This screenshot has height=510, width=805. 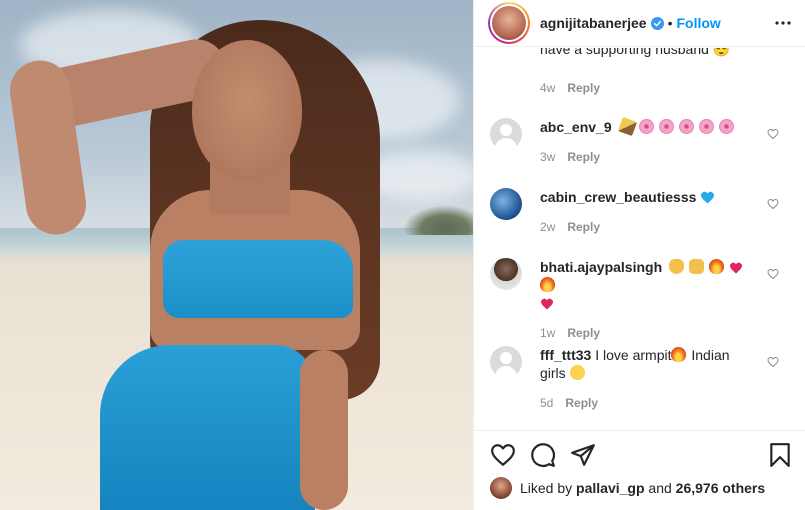 I want to click on verified-badge-icon, so click(x=657, y=23).